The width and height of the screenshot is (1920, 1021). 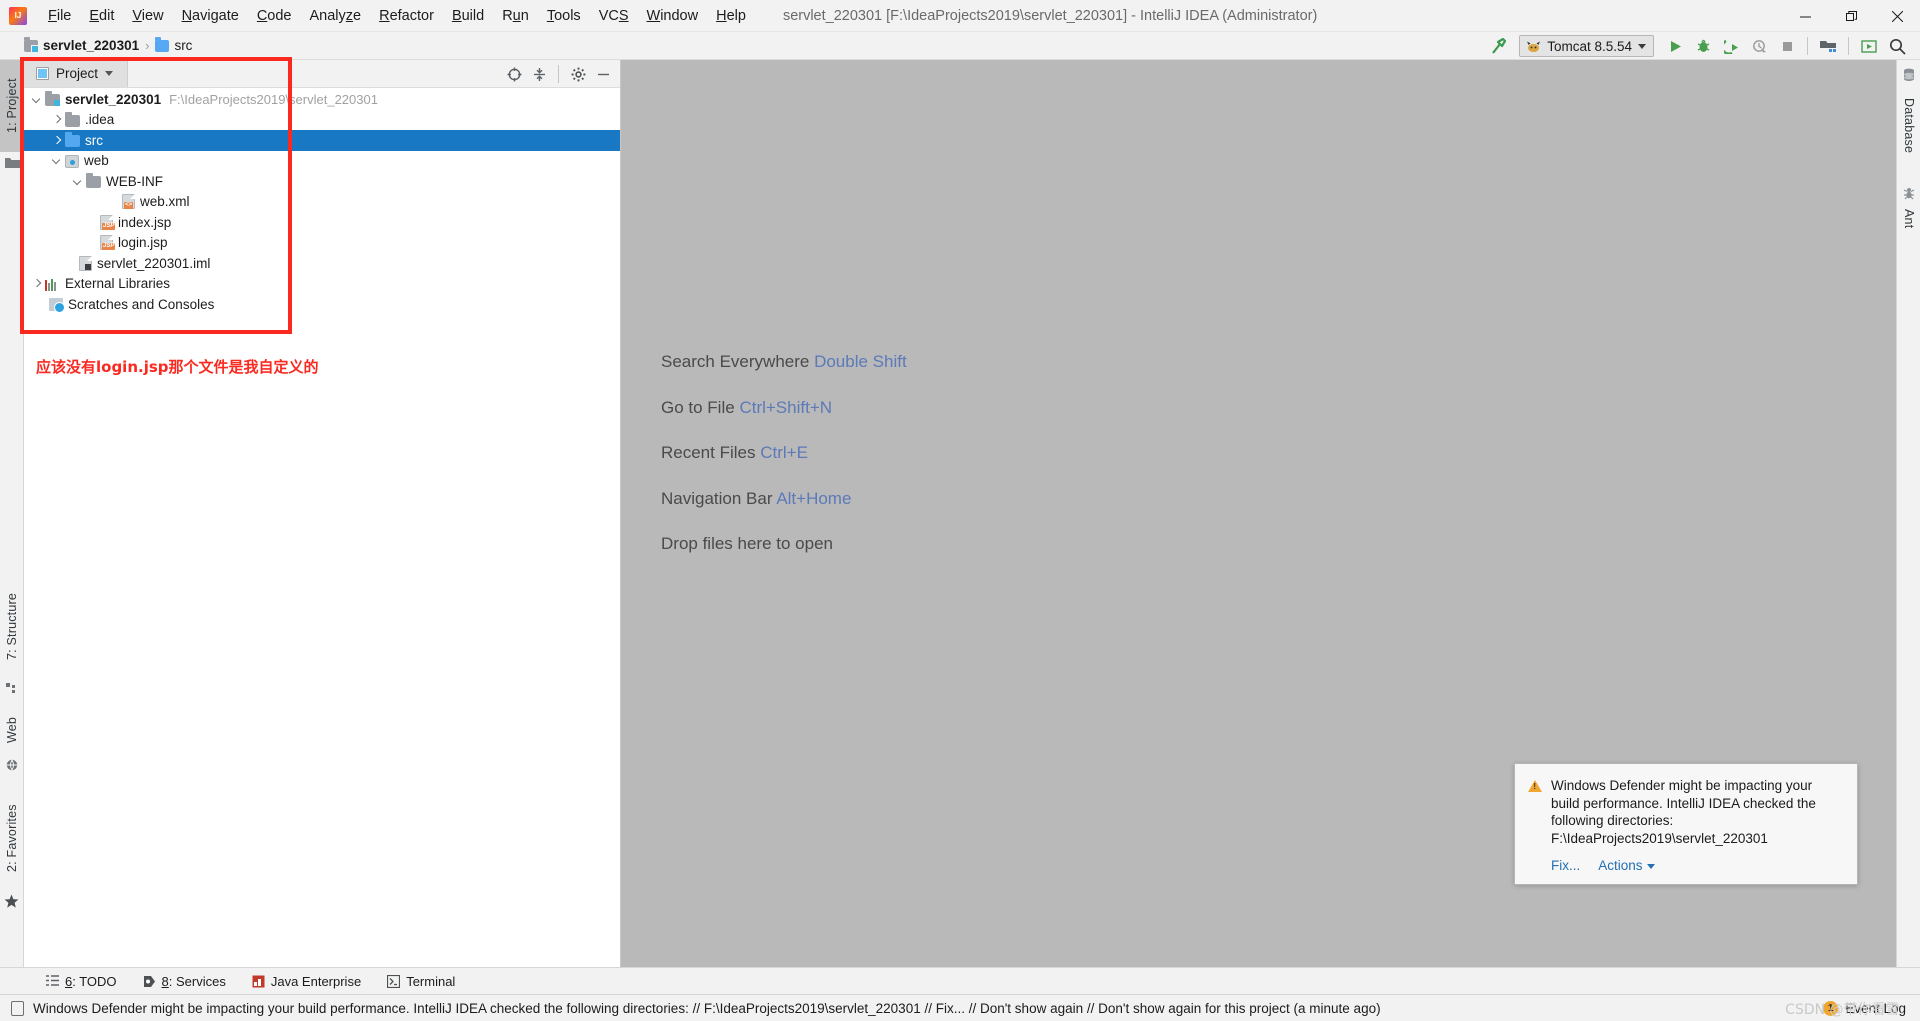 What do you see at coordinates (1498, 46) in the screenshot?
I see `build-hammer-icon` at bounding box center [1498, 46].